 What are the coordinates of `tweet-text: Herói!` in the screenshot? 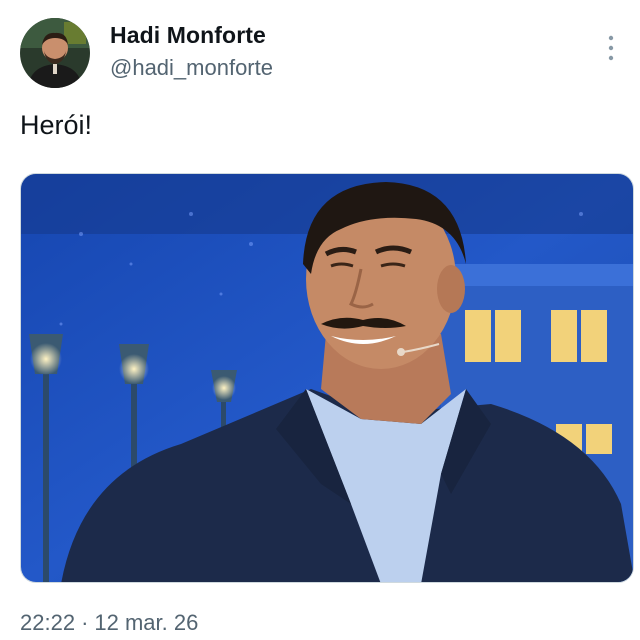 It's located at (56, 125).